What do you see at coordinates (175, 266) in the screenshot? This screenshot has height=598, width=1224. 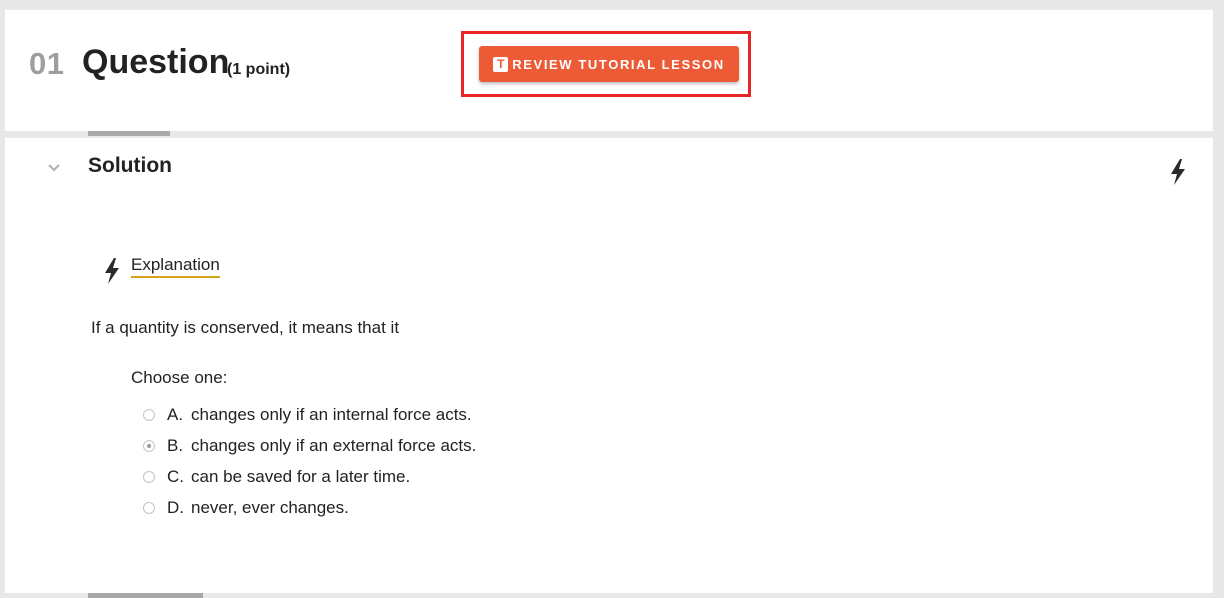 I see `explanation-link: Explanation` at bounding box center [175, 266].